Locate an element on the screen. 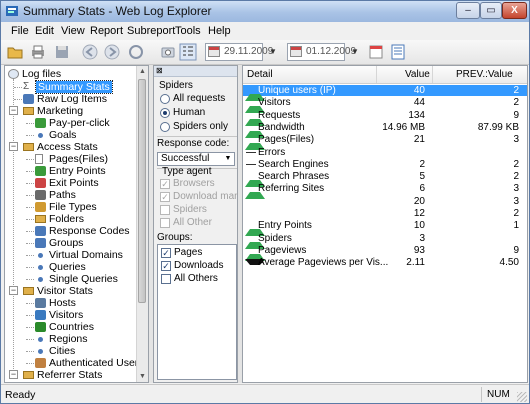 The height and width of the screenshot is (404, 530). table-row: Search Phrases 5 2 is located at coordinates (385, 179).